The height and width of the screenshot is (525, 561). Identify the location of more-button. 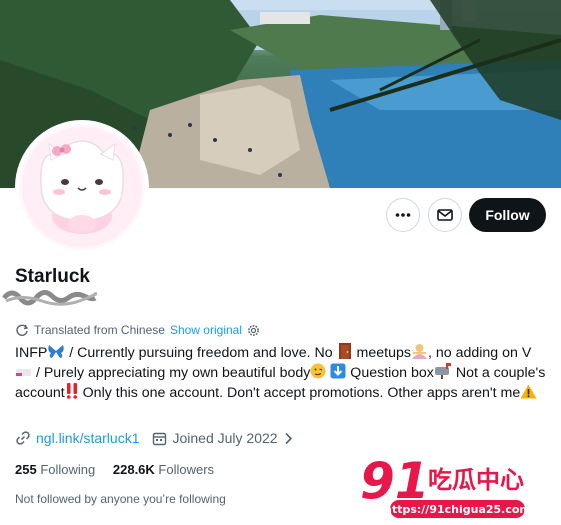
(403, 215).